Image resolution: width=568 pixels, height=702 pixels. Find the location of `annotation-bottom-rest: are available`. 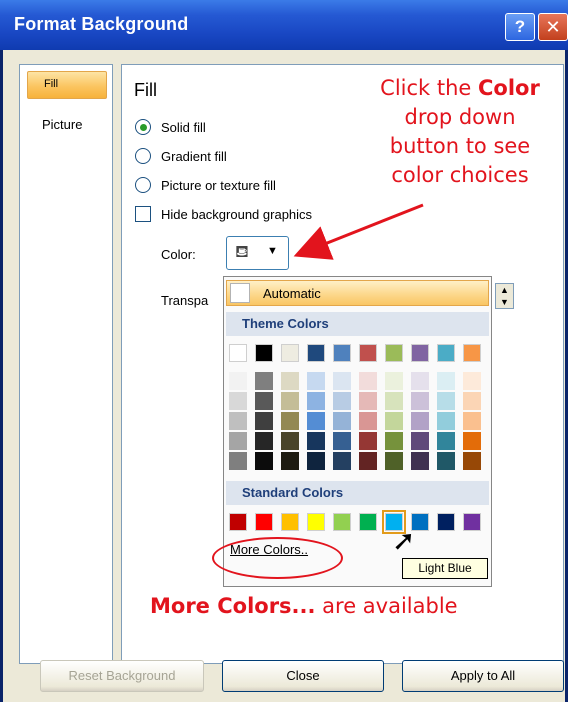

annotation-bottom-rest: are available is located at coordinates (386, 606).